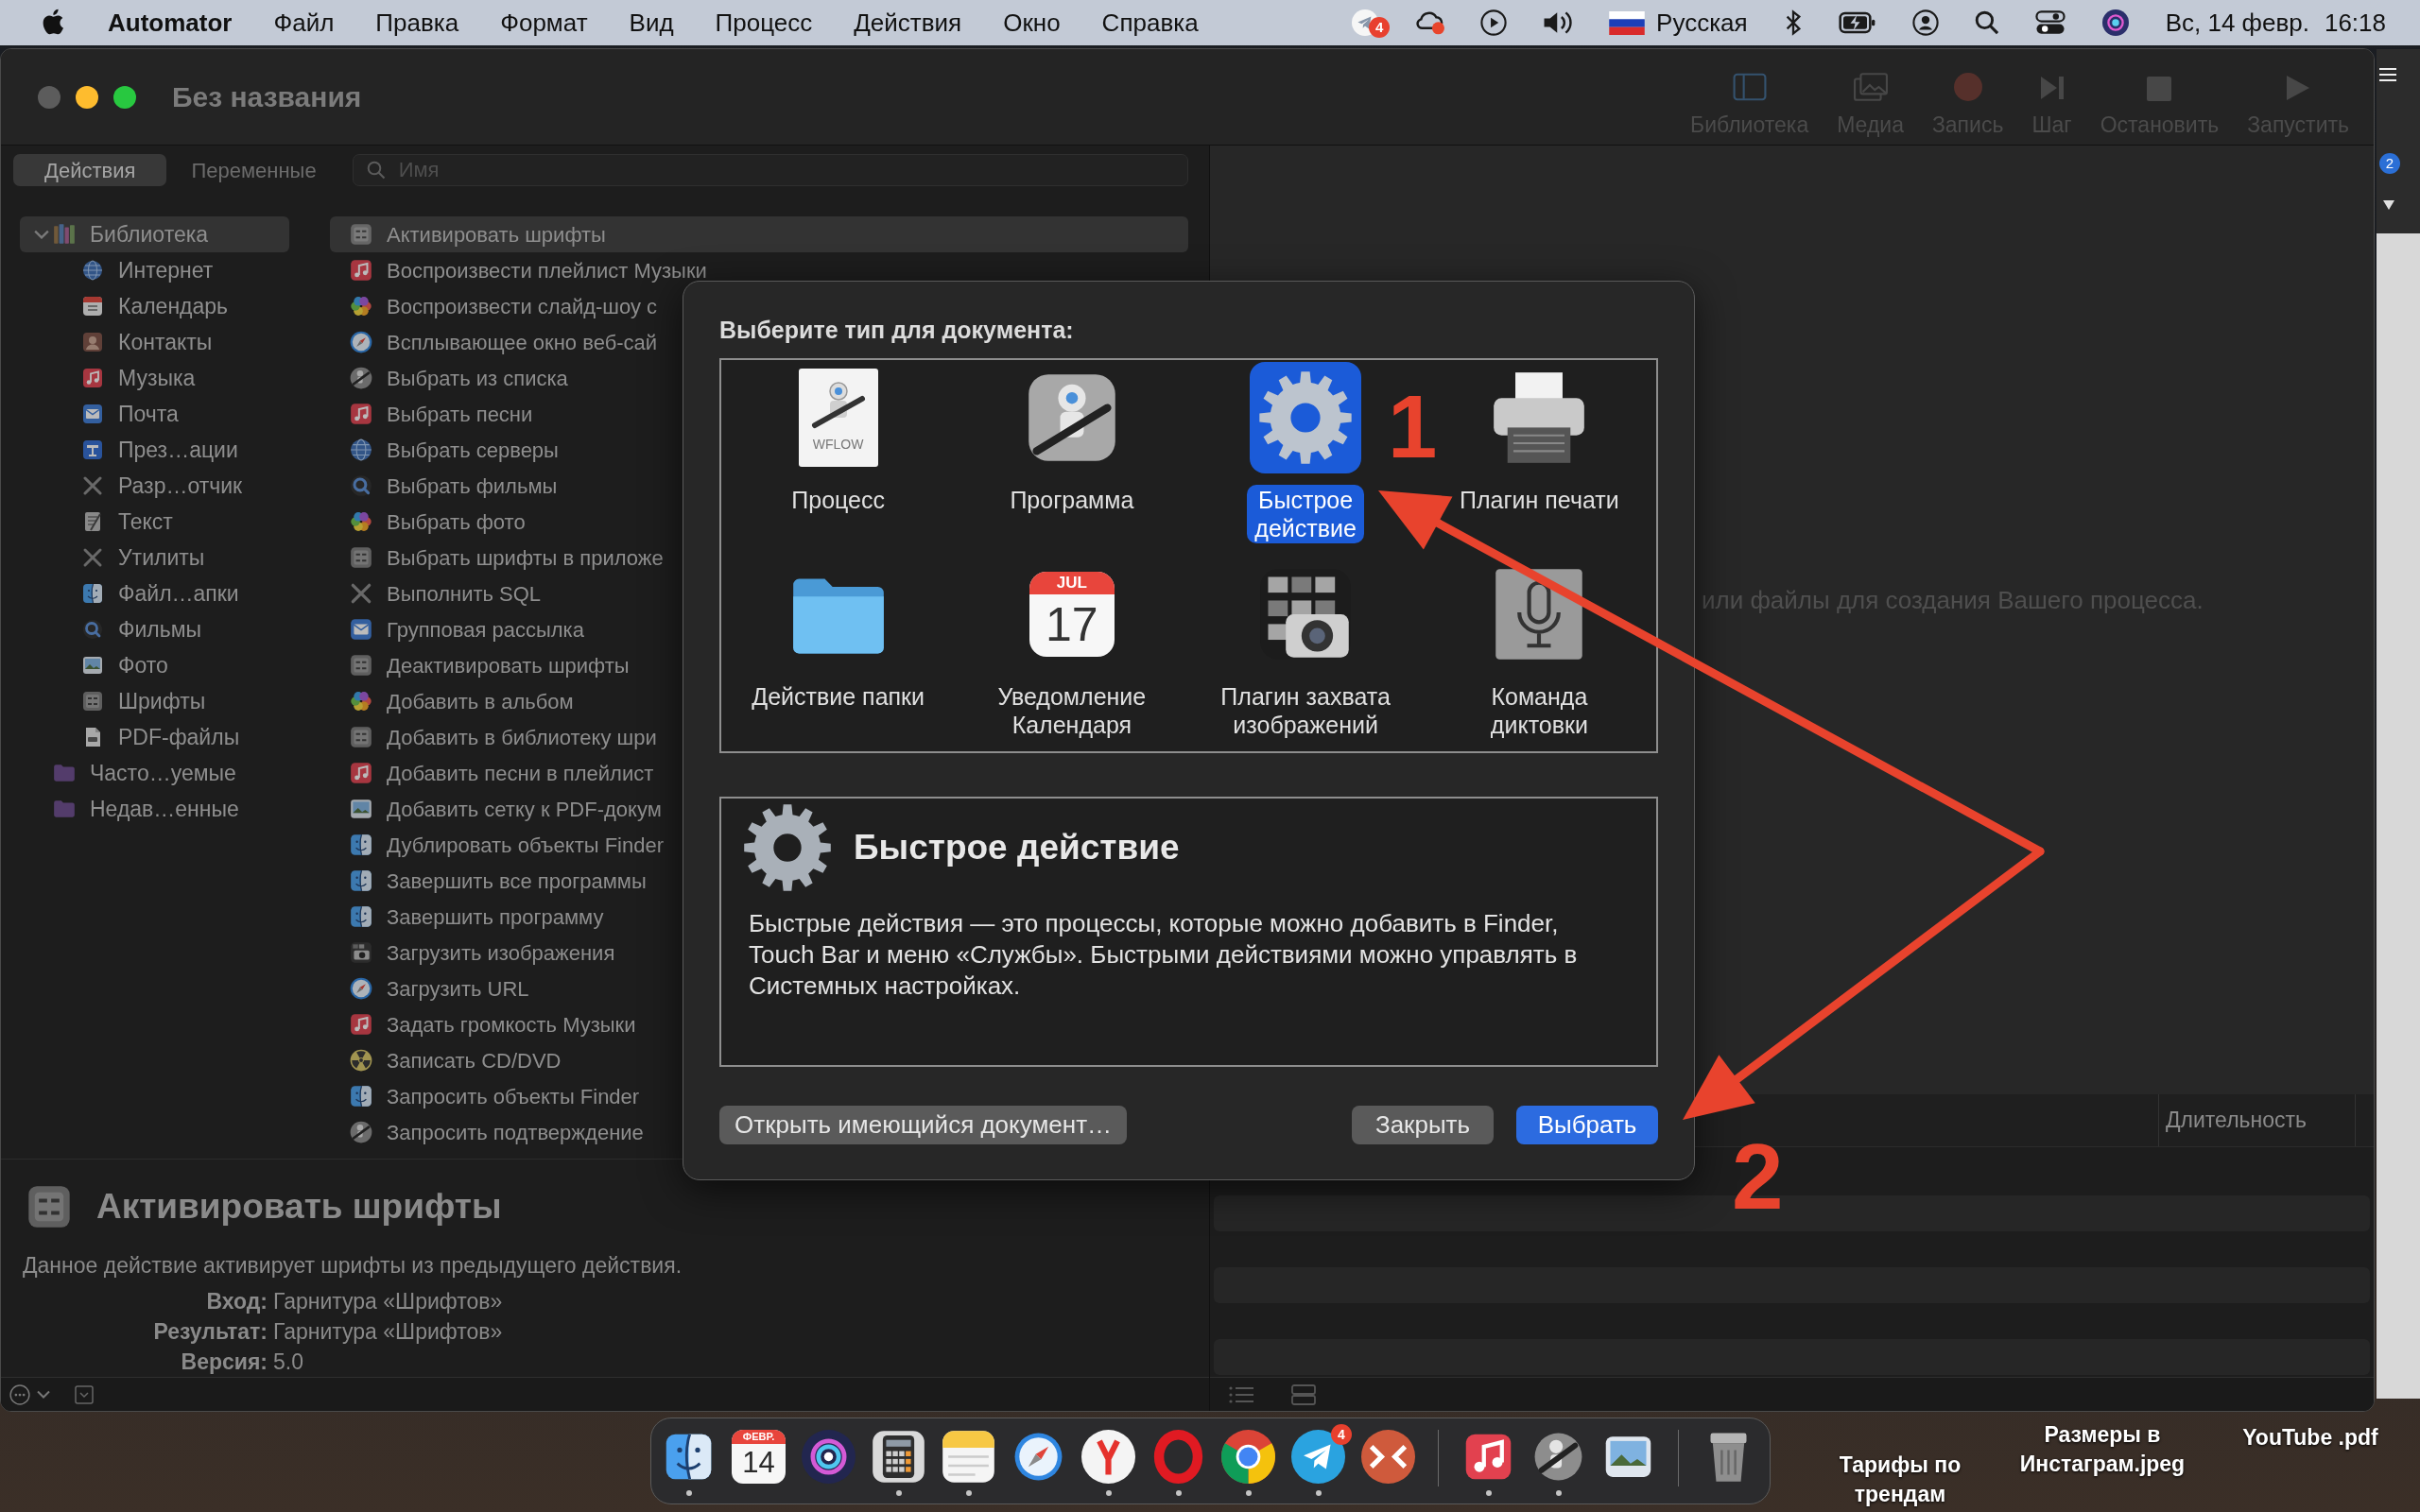 This screenshot has height=1512, width=2420. I want to click on chevron-down-icon, so click(43, 1394).